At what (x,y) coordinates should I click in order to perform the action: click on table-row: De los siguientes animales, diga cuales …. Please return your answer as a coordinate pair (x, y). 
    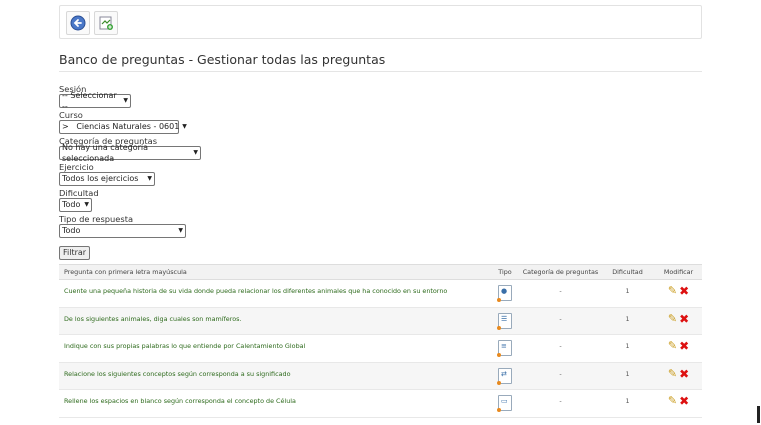
    Looking at the image, I should click on (380, 321).